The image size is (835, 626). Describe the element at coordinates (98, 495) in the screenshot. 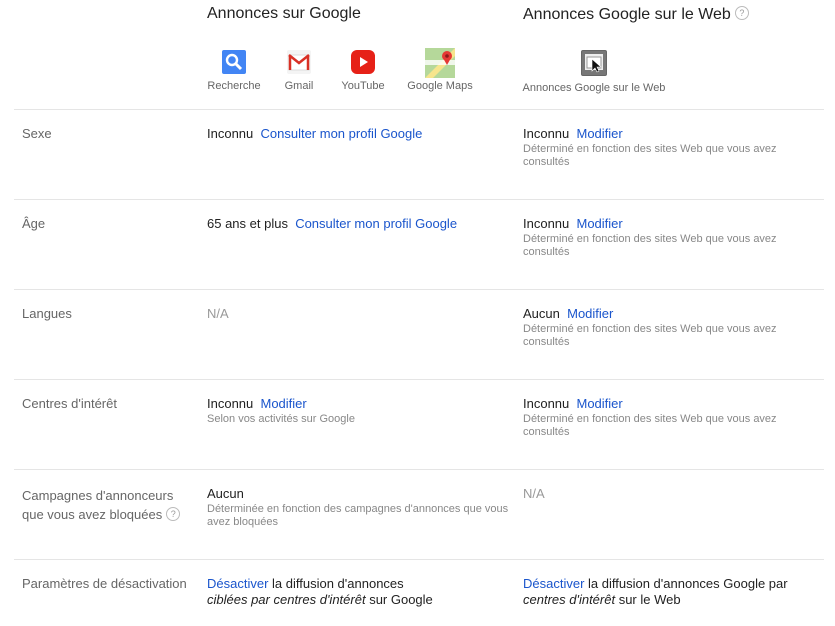

I see `row-label-line: Campagnes d'annonceurs` at that location.